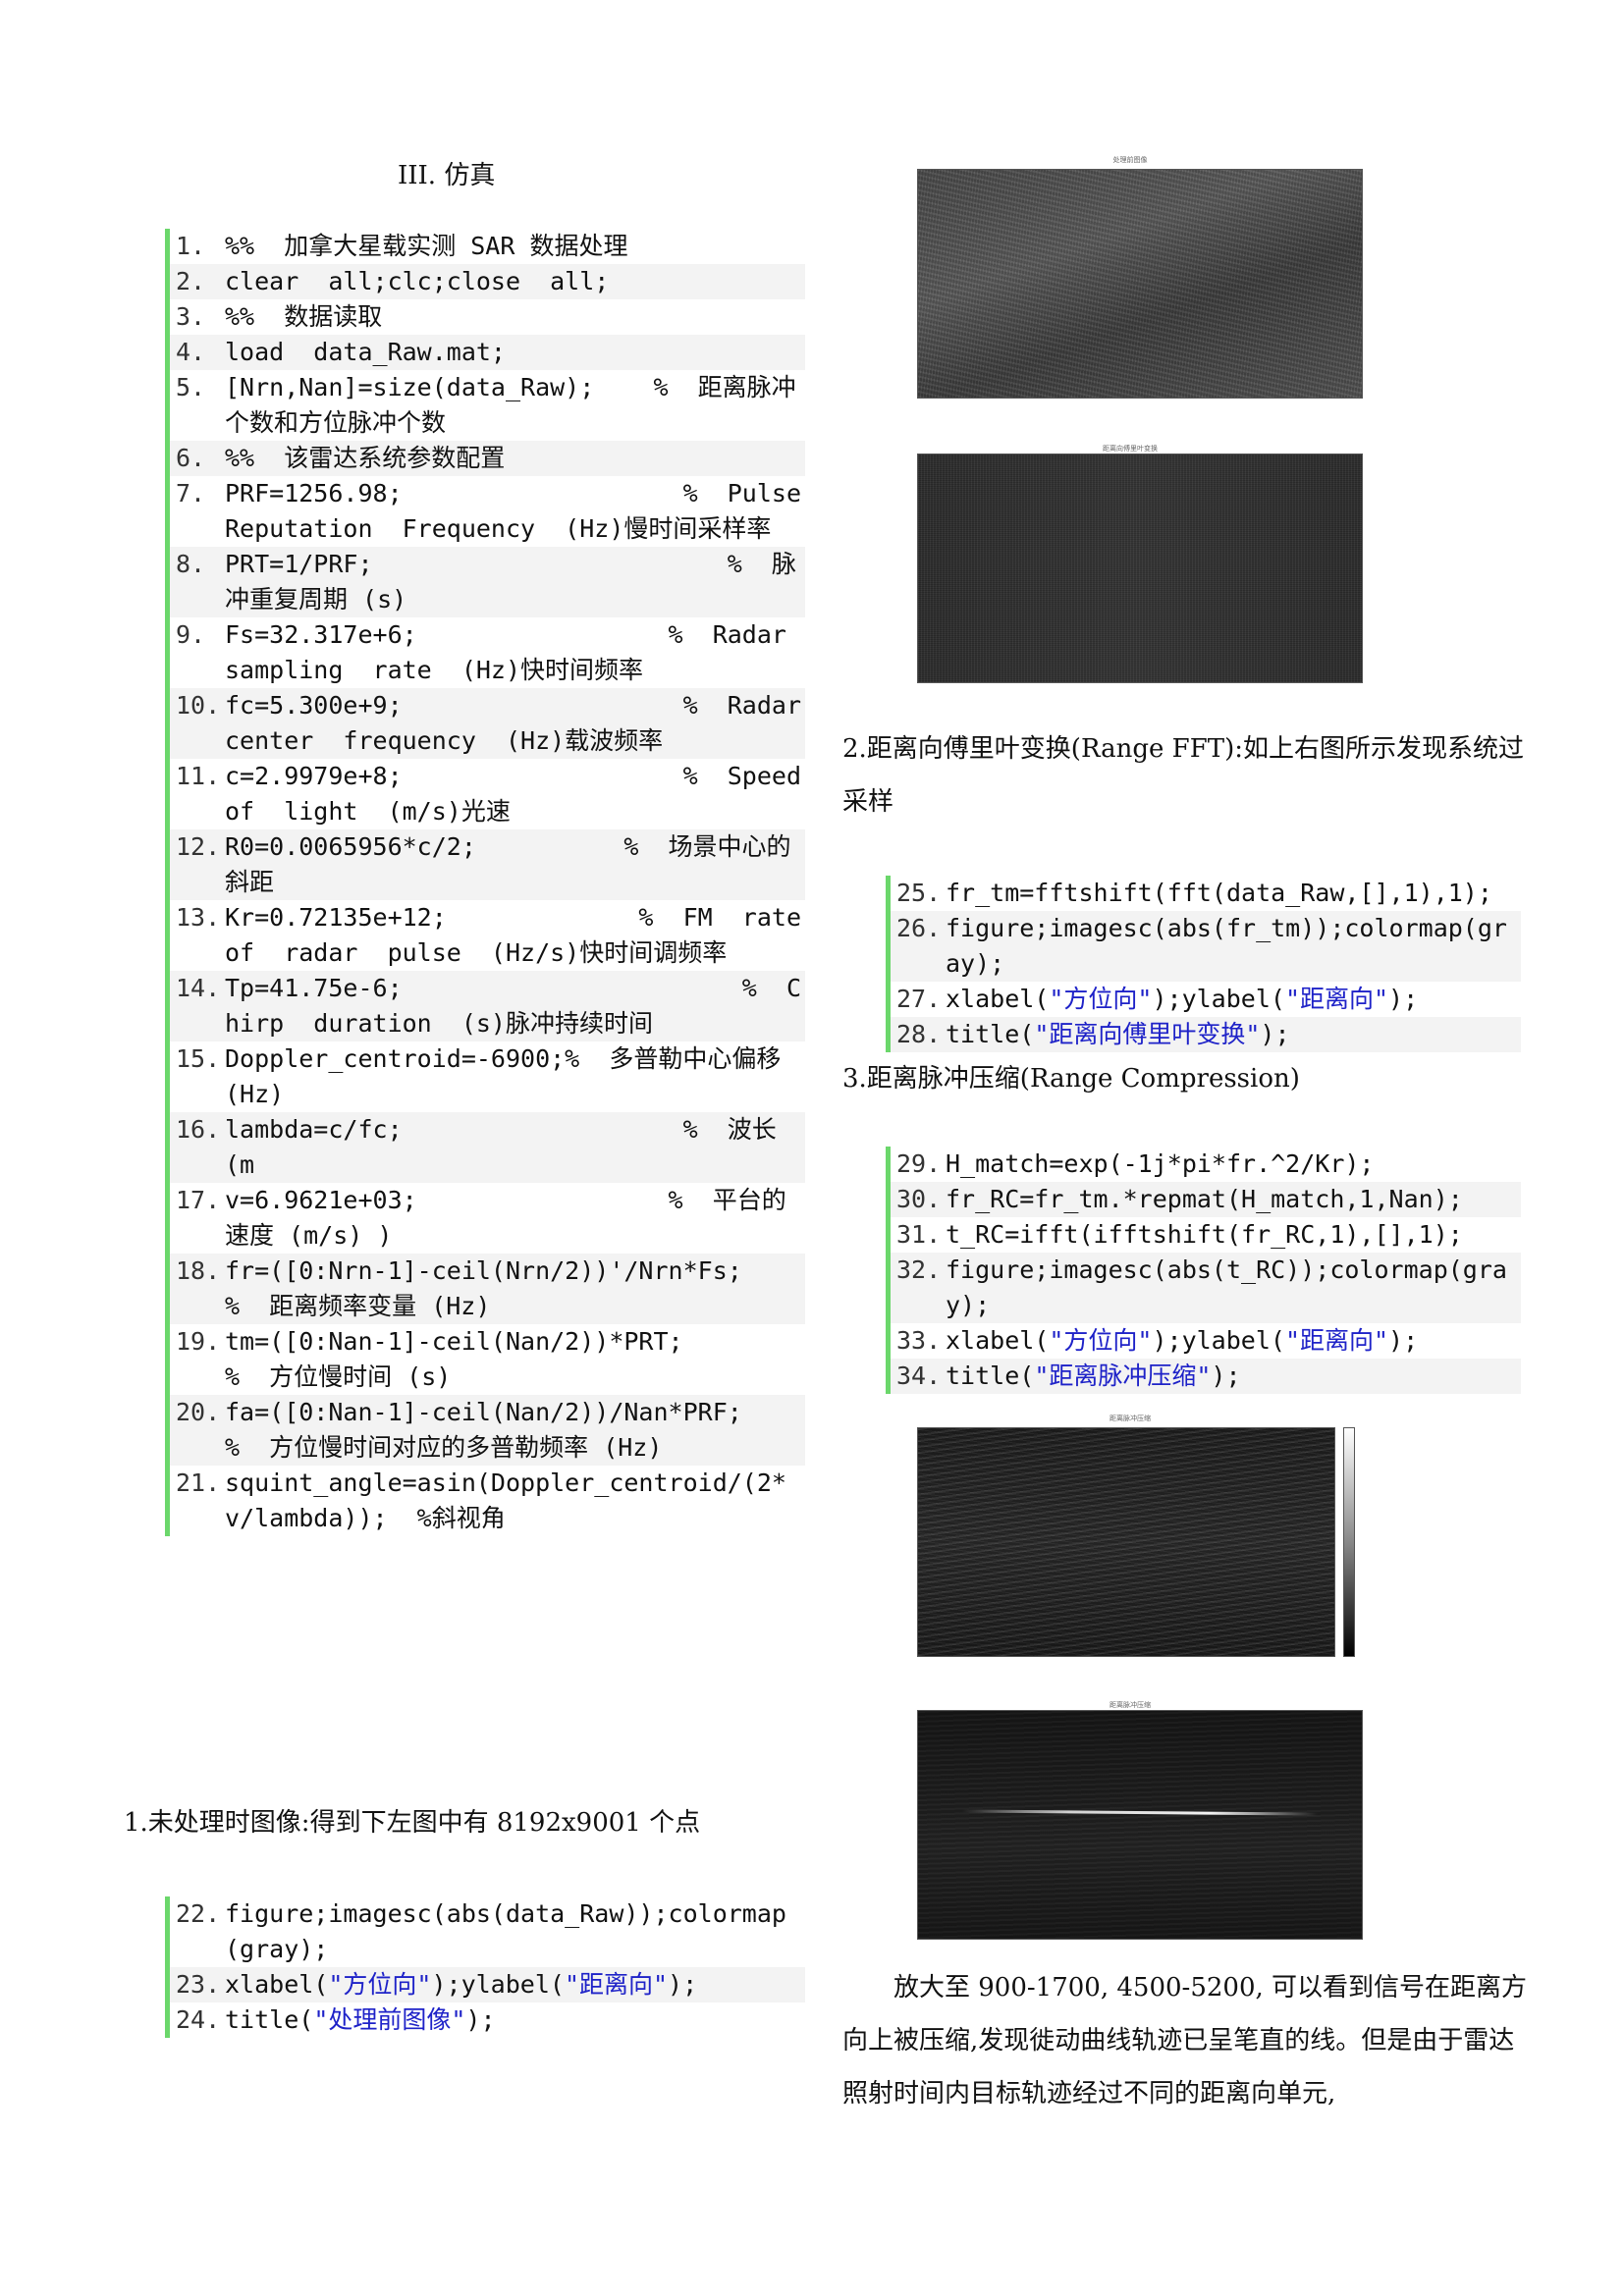 This screenshot has height=2296, width=1624. I want to click on line-number: 9., so click(191, 634).